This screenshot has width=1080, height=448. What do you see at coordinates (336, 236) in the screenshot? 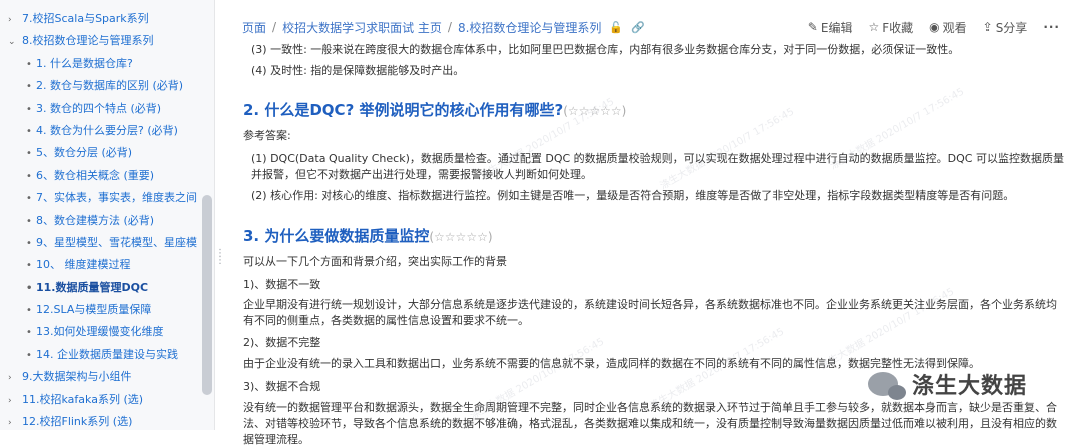
I see `heading-monitoring-text: 3. 为什么要做数据质量监控` at bounding box center [336, 236].